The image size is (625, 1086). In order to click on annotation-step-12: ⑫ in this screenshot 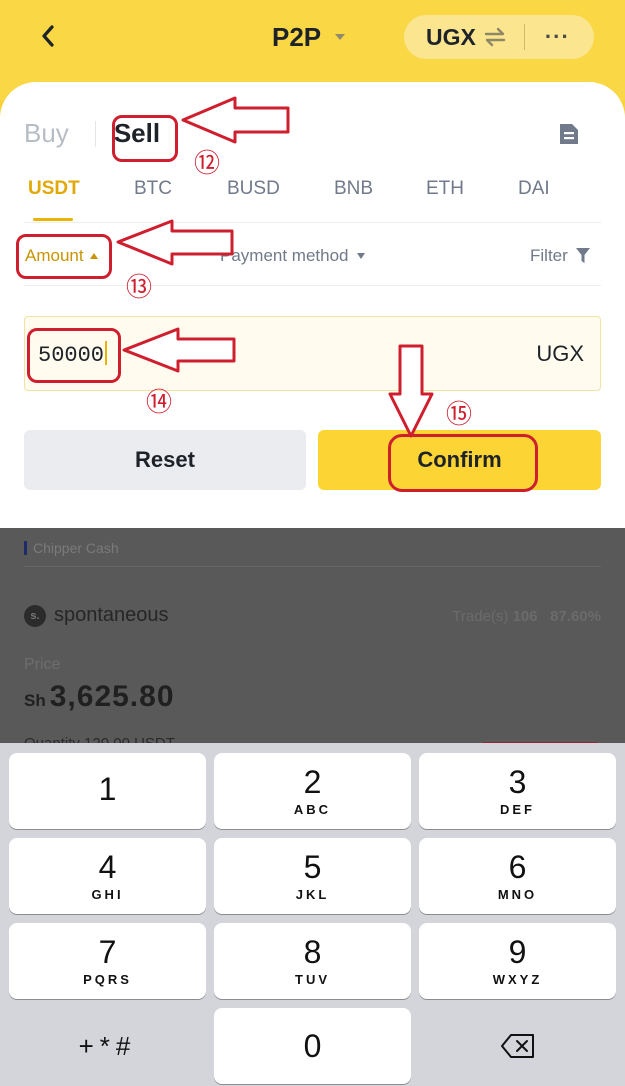, I will do `click(207, 164)`.